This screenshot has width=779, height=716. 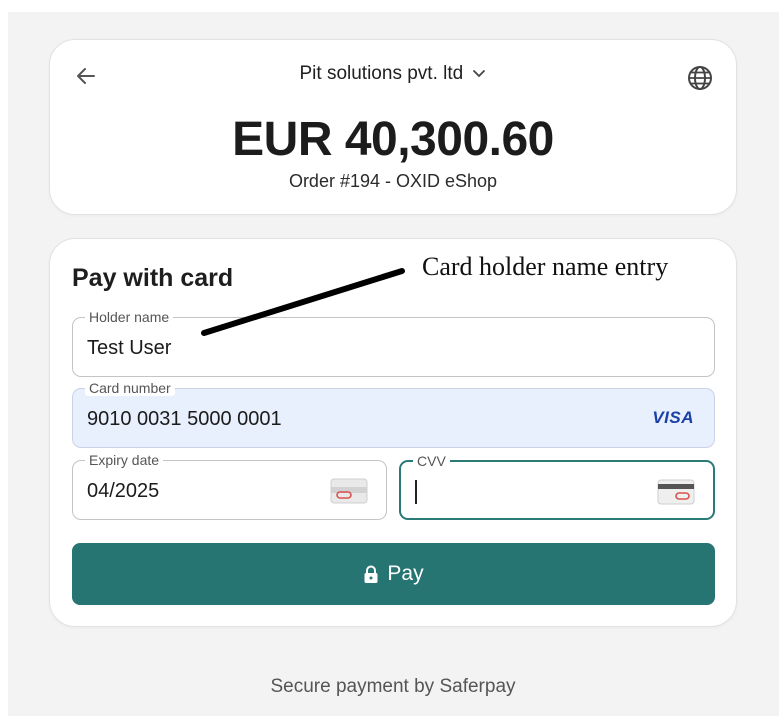 I want to click on card-number-field: Card number 9010 0031 5000 0001 VISA, so click(x=393, y=414).